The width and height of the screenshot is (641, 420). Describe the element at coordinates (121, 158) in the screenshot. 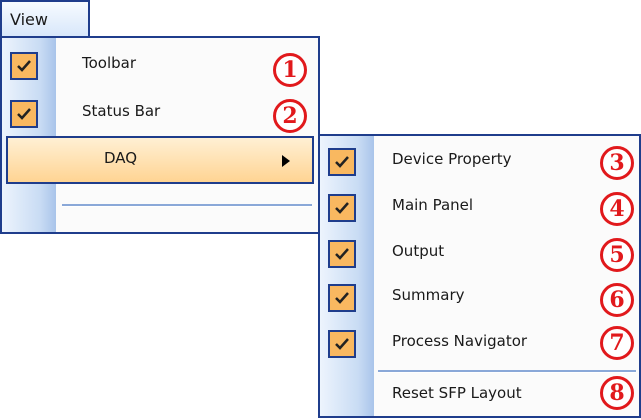

I see `menu-item-label: DAQ` at that location.